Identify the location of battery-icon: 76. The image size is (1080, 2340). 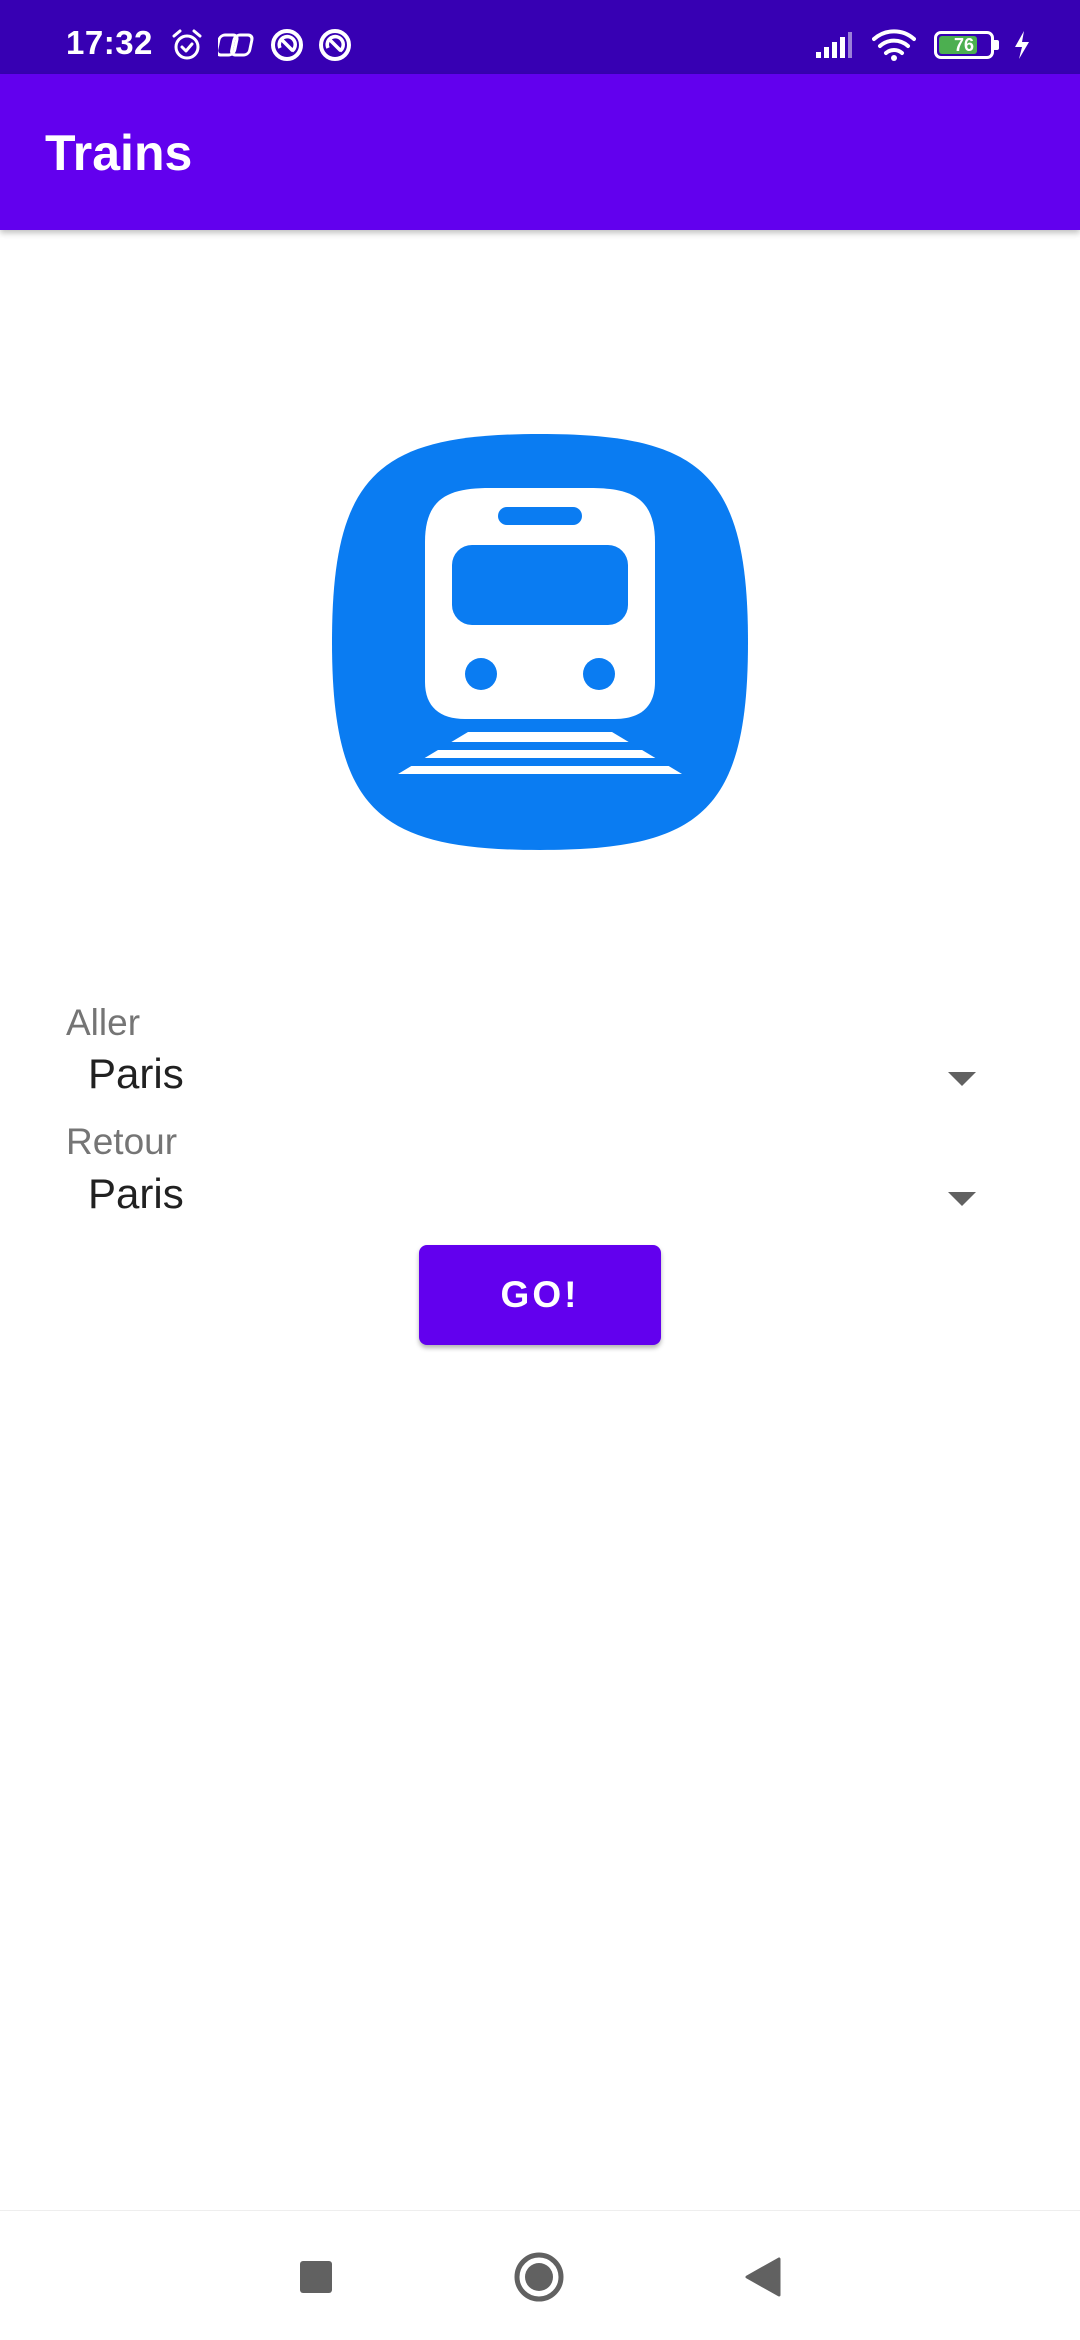
(966, 45).